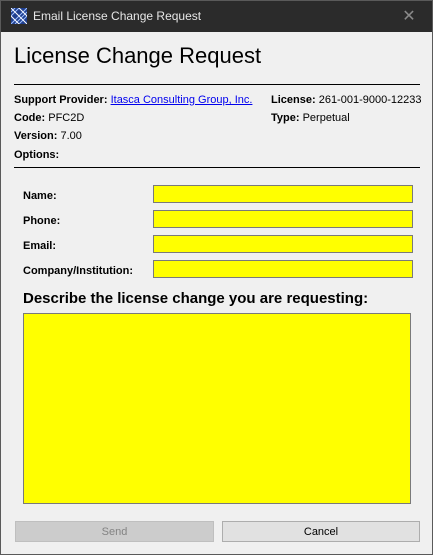 The height and width of the screenshot is (555, 433). What do you see at coordinates (71, 136) in the screenshot?
I see `version-value: 7.00` at bounding box center [71, 136].